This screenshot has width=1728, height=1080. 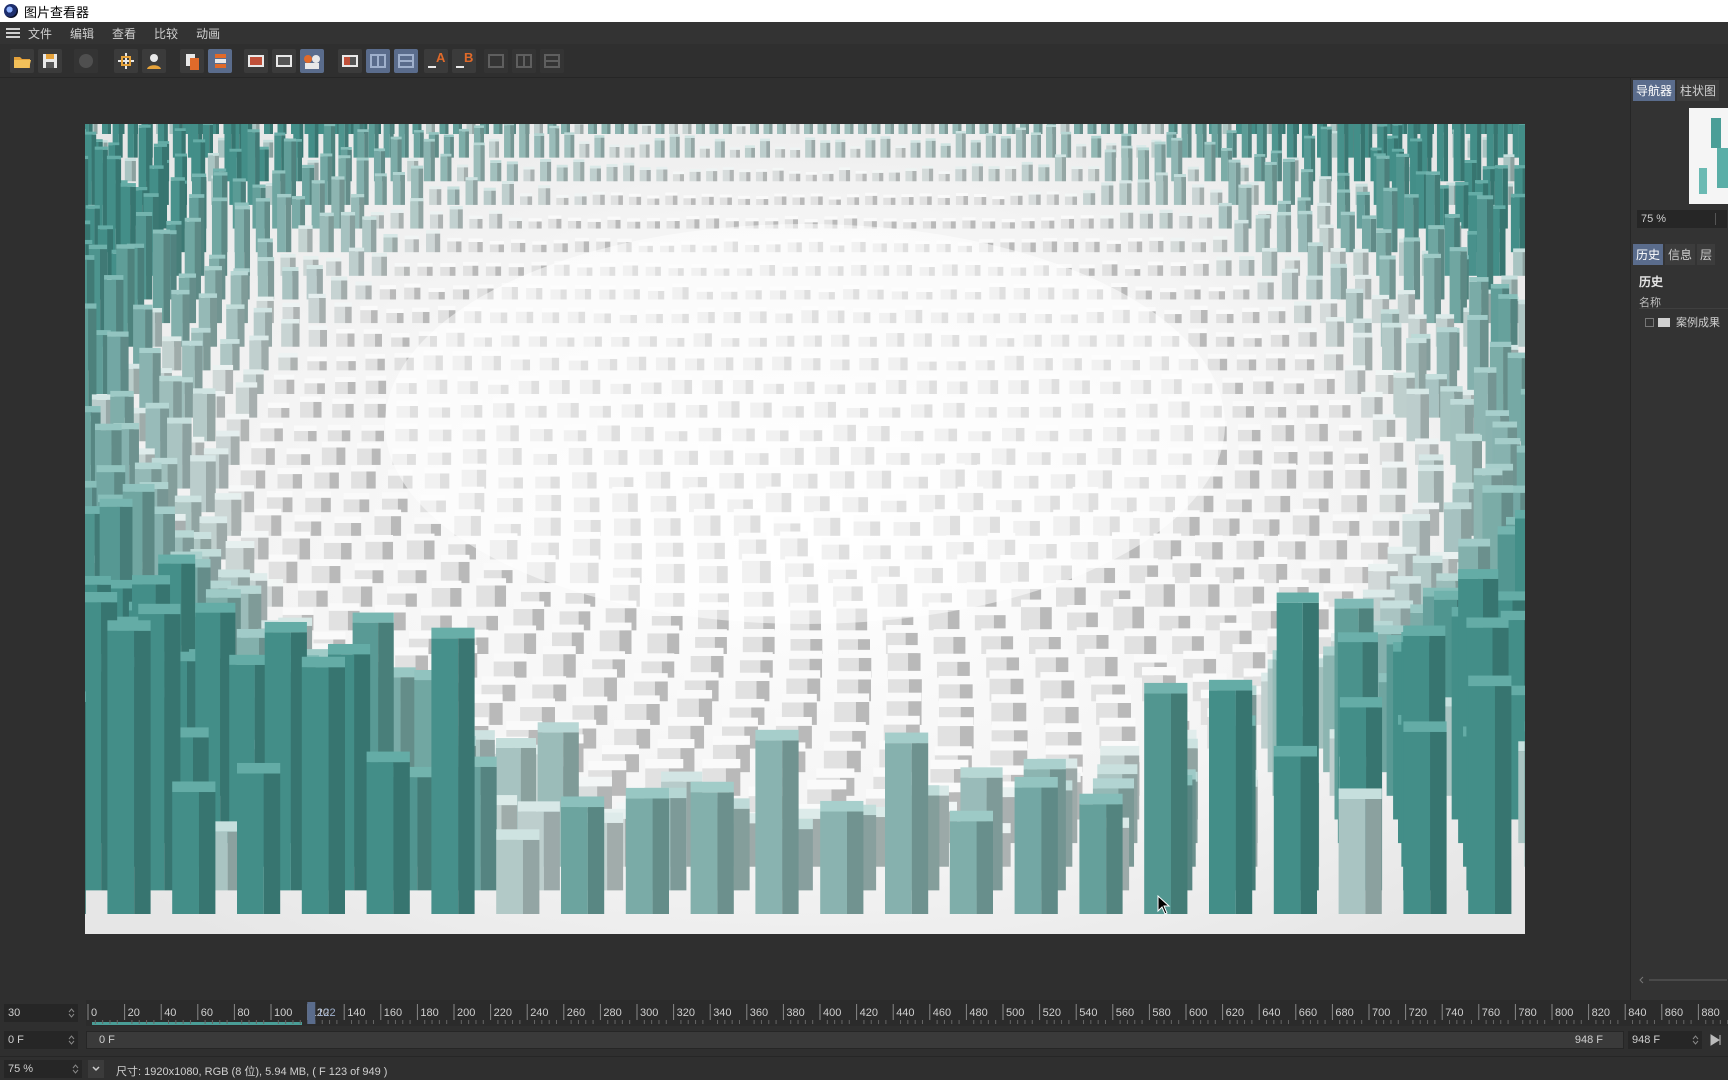 What do you see at coordinates (1654, 90) in the screenshot?
I see `tab-navigator: 导航器` at bounding box center [1654, 90].